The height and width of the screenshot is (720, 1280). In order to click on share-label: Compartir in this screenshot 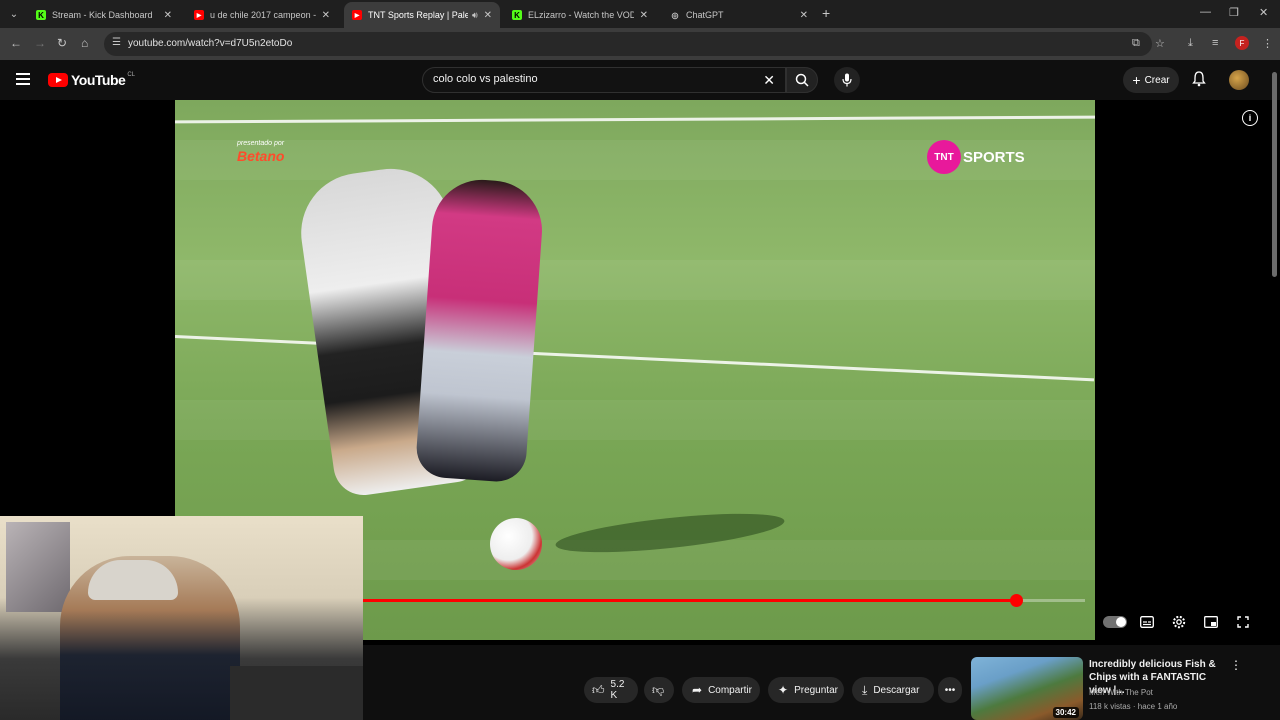, I will do `click(730, 690)`.